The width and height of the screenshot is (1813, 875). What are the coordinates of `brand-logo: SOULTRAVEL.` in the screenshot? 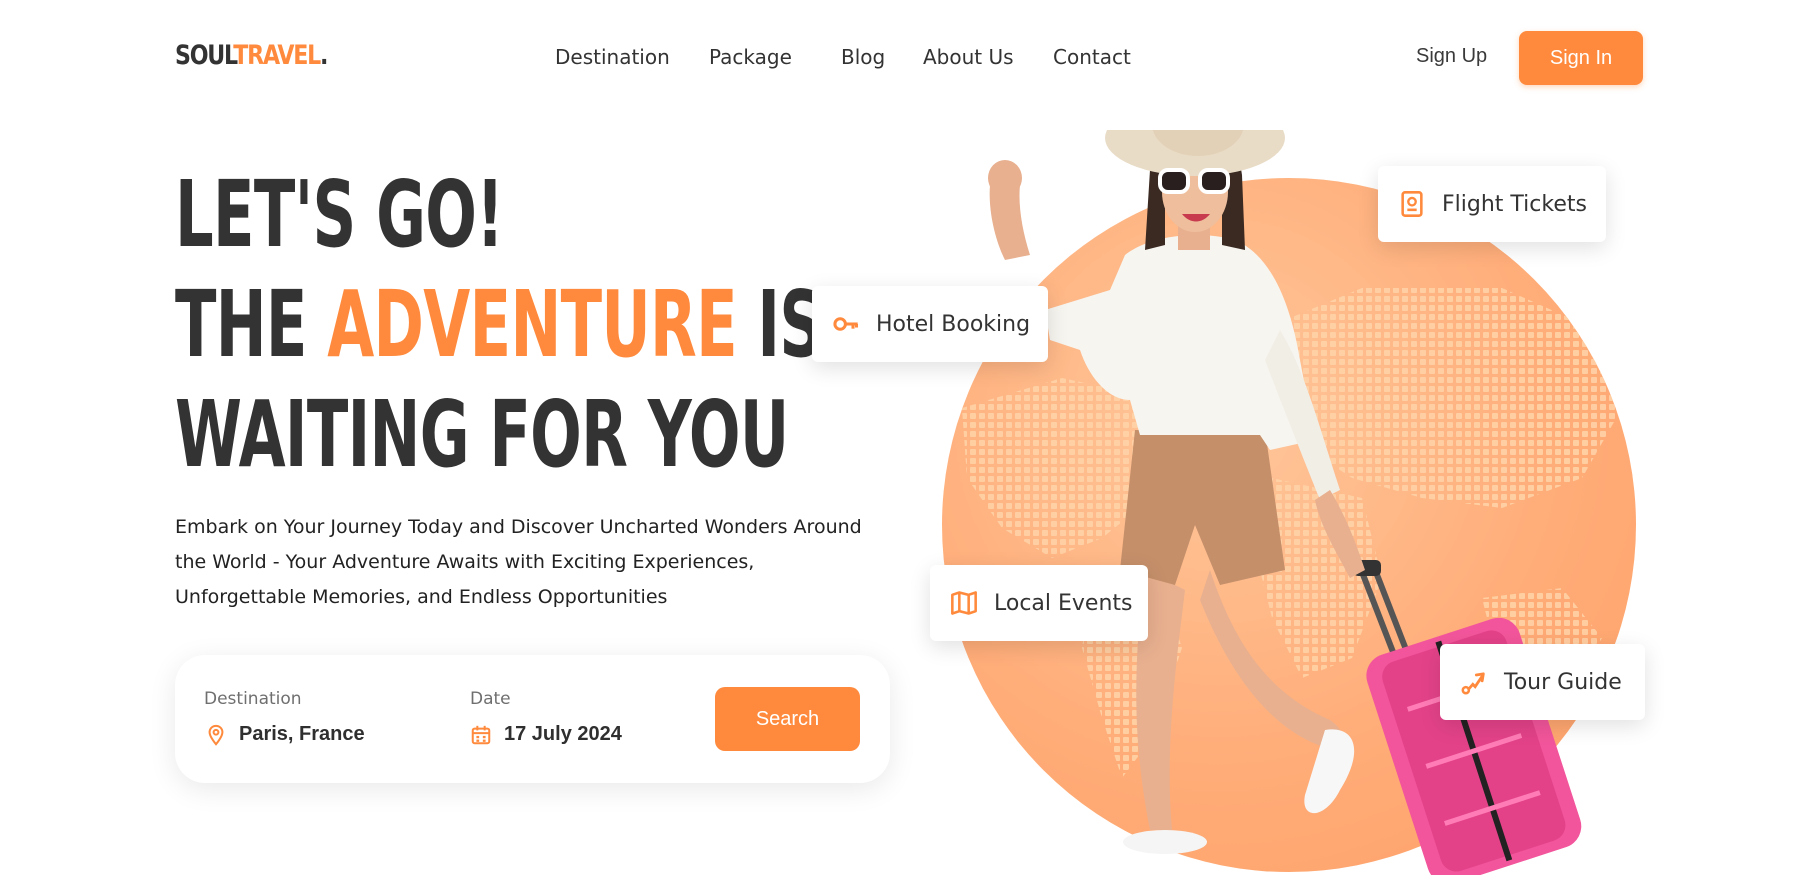 It's located at (251, 55).